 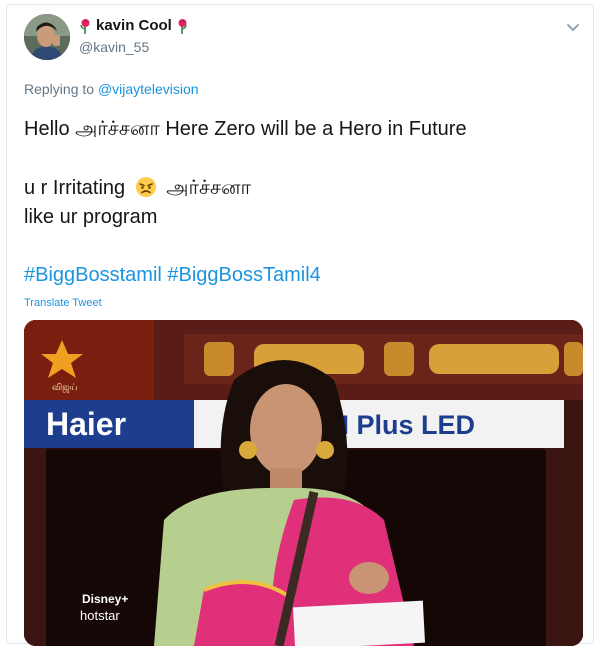 I want to click on angry-face-emoji-icon, so click(x=145, y=187).